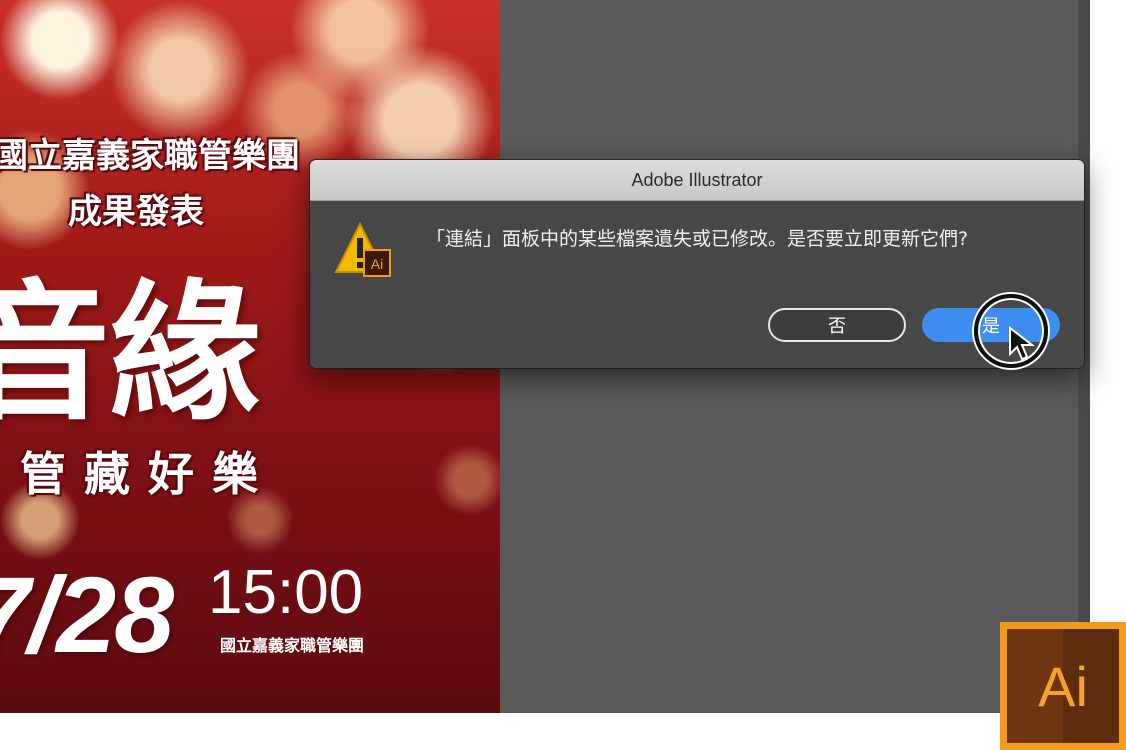 The image size is (1126, 750). Describe the element at coordinates (87, 614) in the screenshot. I see `poster-date: 7/28` at that location.